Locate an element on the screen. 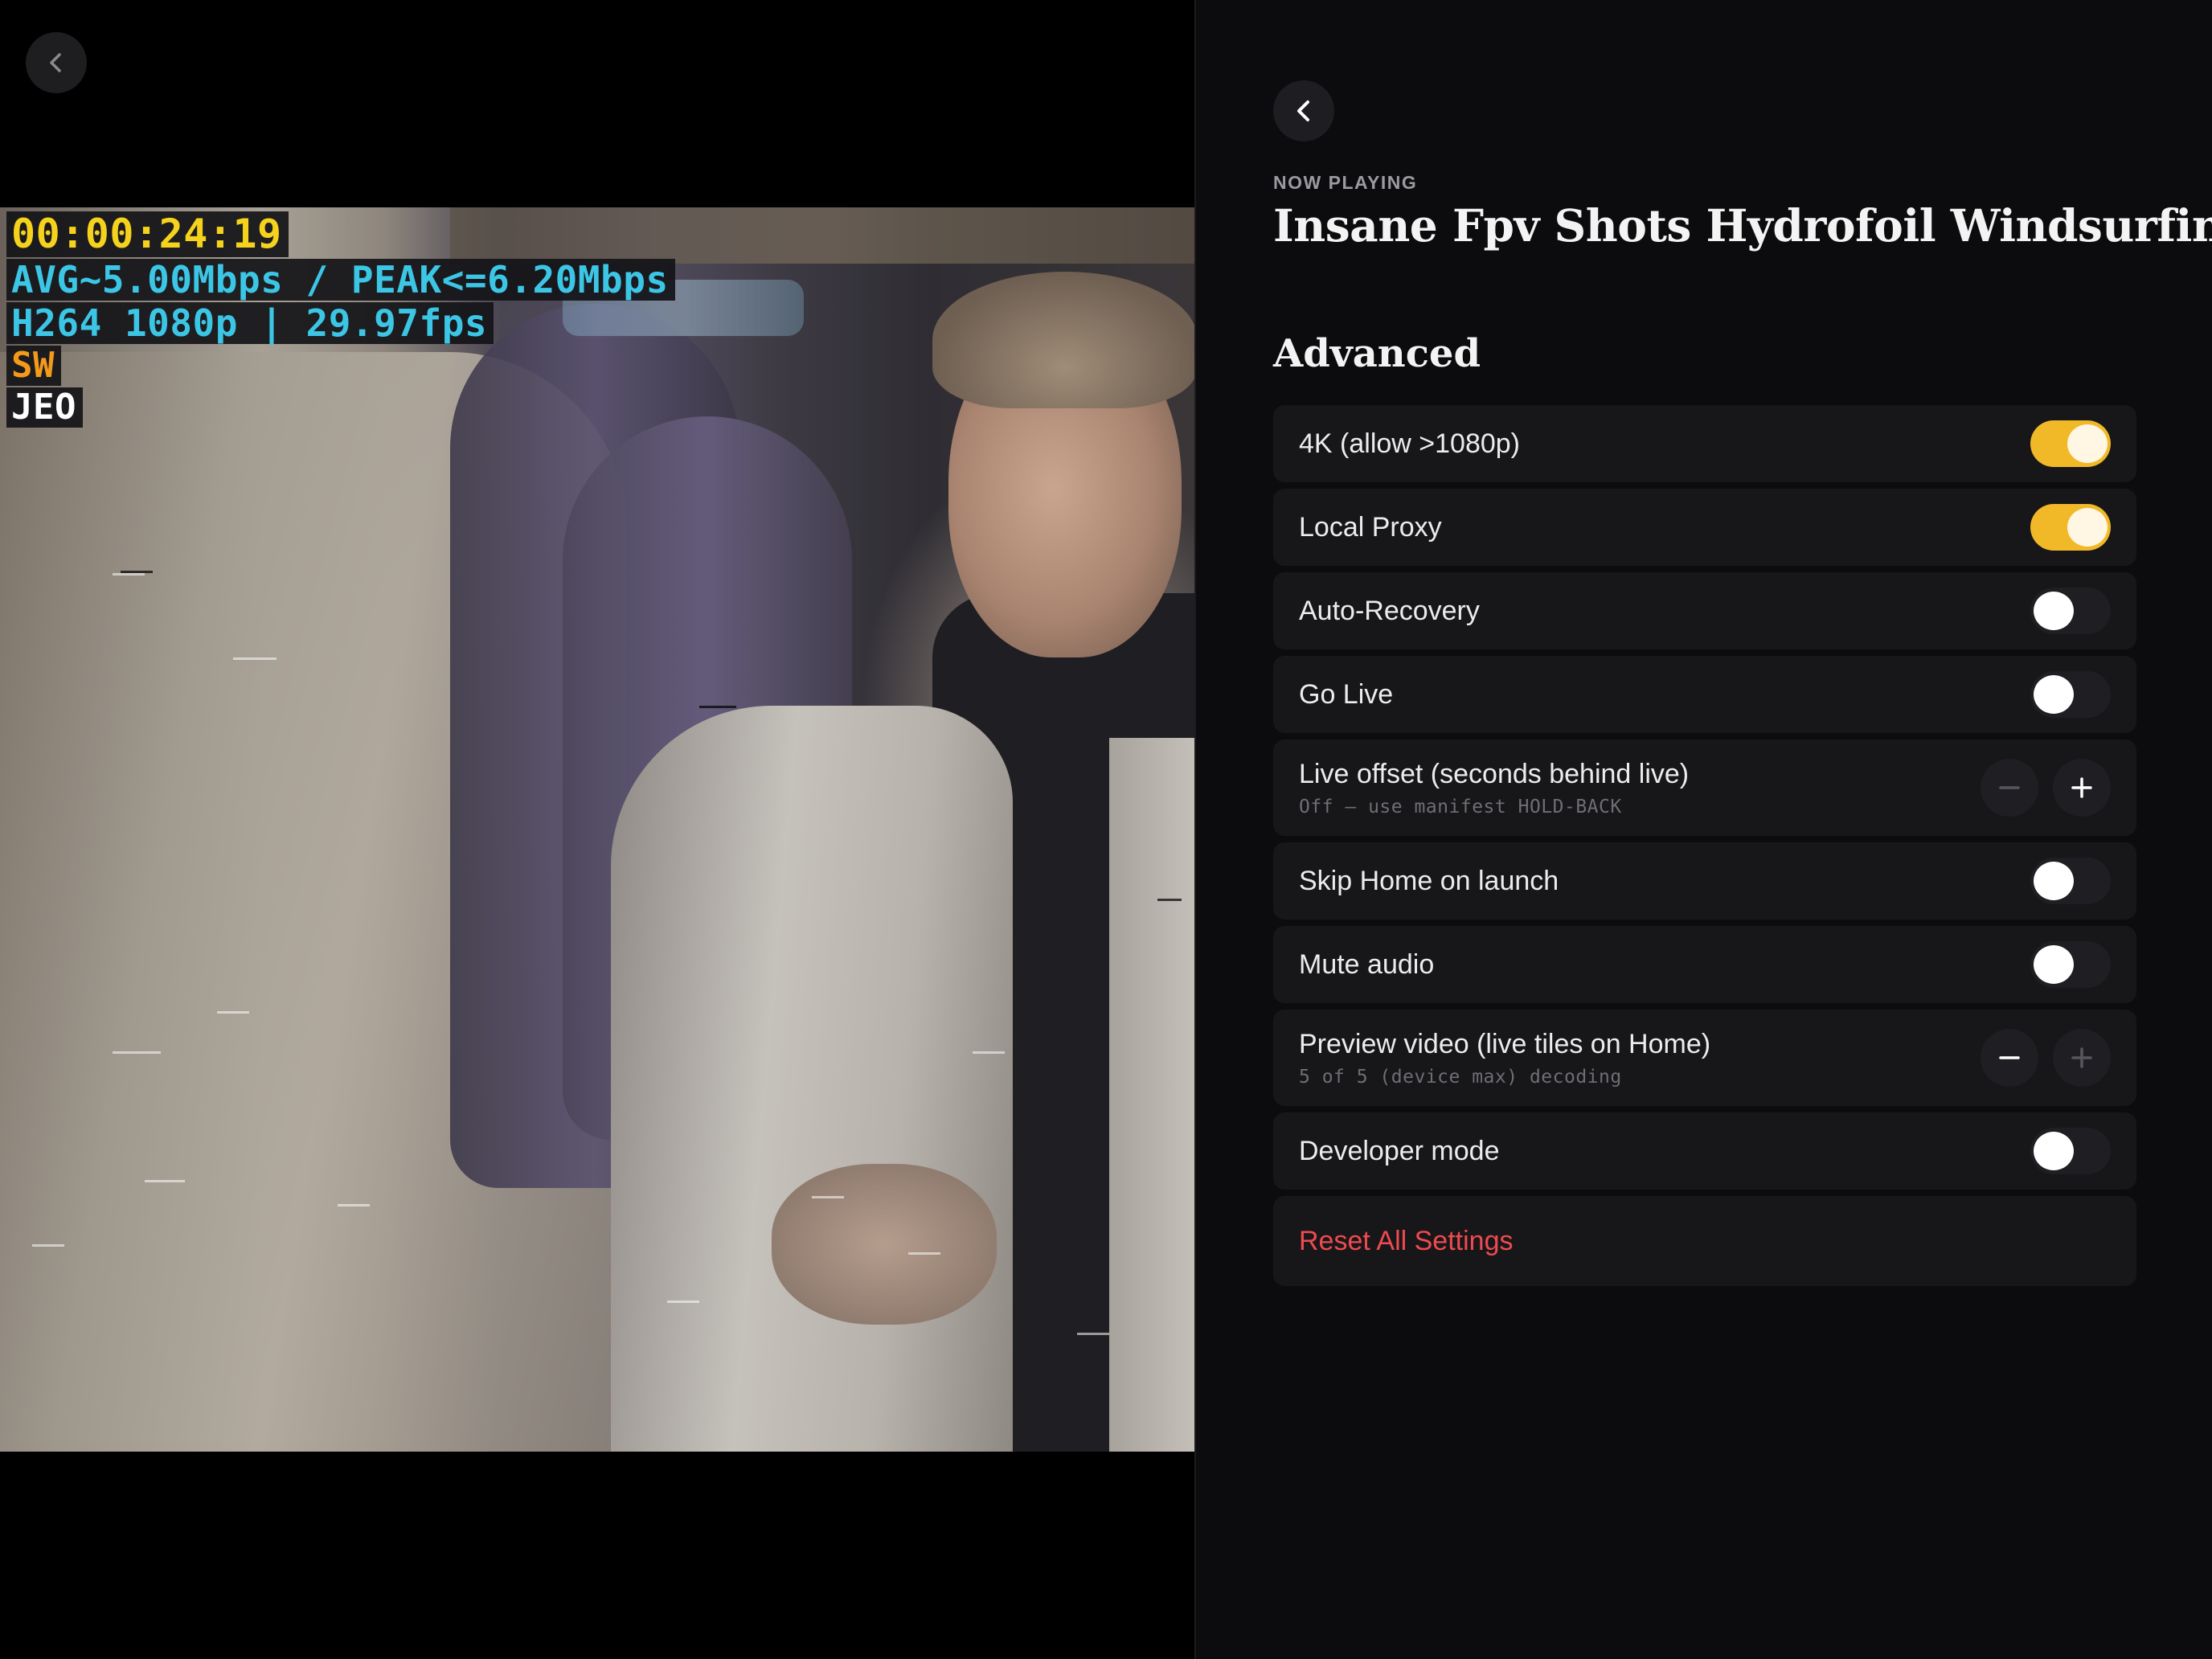 This screenshot has height=1659, width=2212. setting-label: Local Proxy is located at coordinates (1370, 527).